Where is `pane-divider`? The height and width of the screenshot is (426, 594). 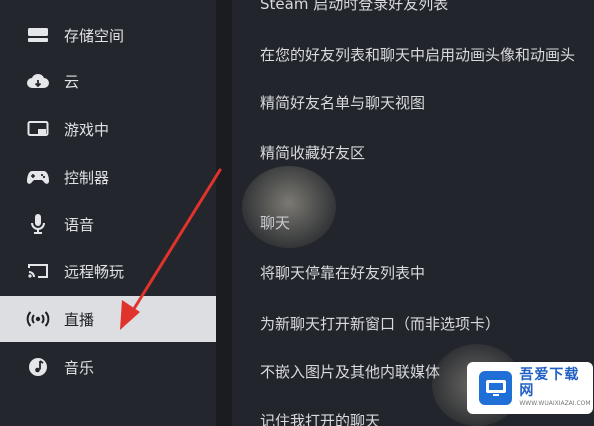 pane-divider is located at coordinates (224, 213).